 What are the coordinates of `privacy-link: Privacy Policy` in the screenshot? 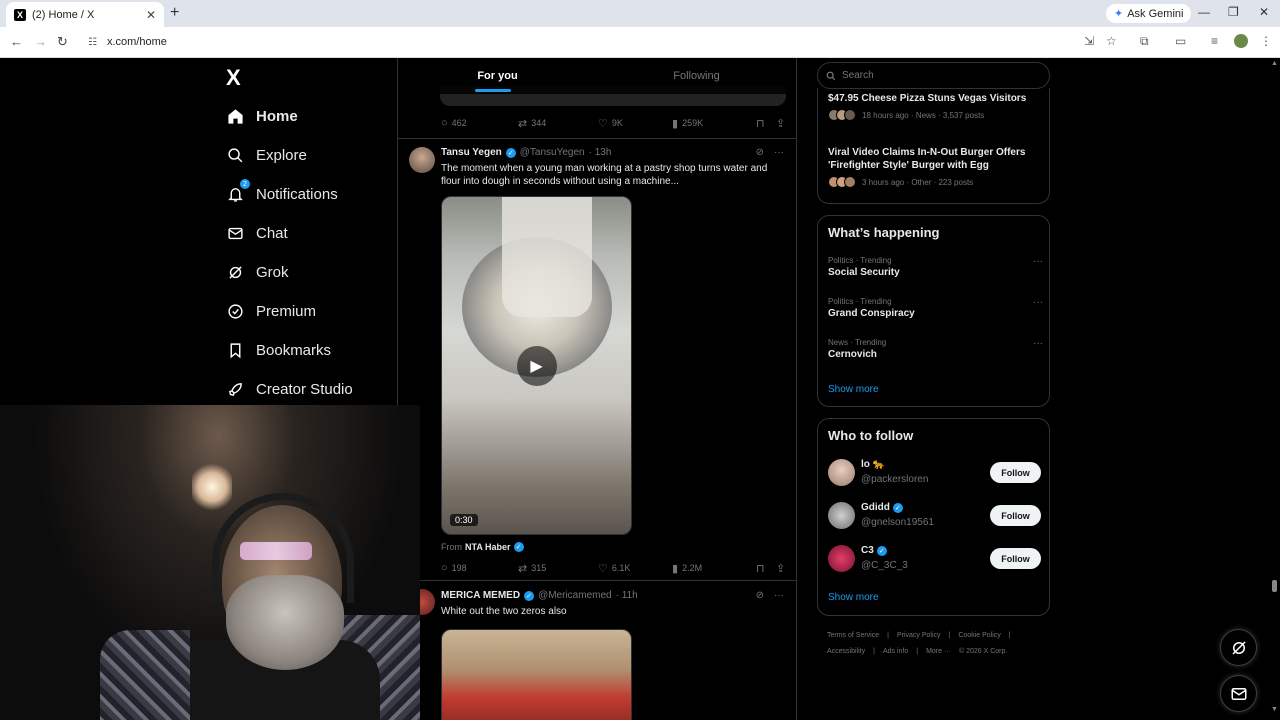 It's located at (919, 635).